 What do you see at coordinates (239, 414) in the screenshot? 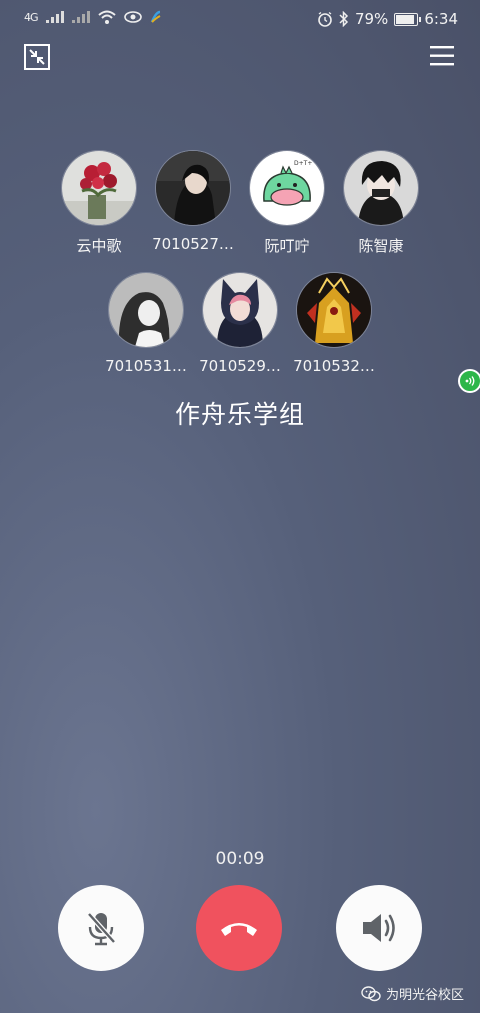
I see `group-name: 作舟乐学组` at bounding box center [239, 414].